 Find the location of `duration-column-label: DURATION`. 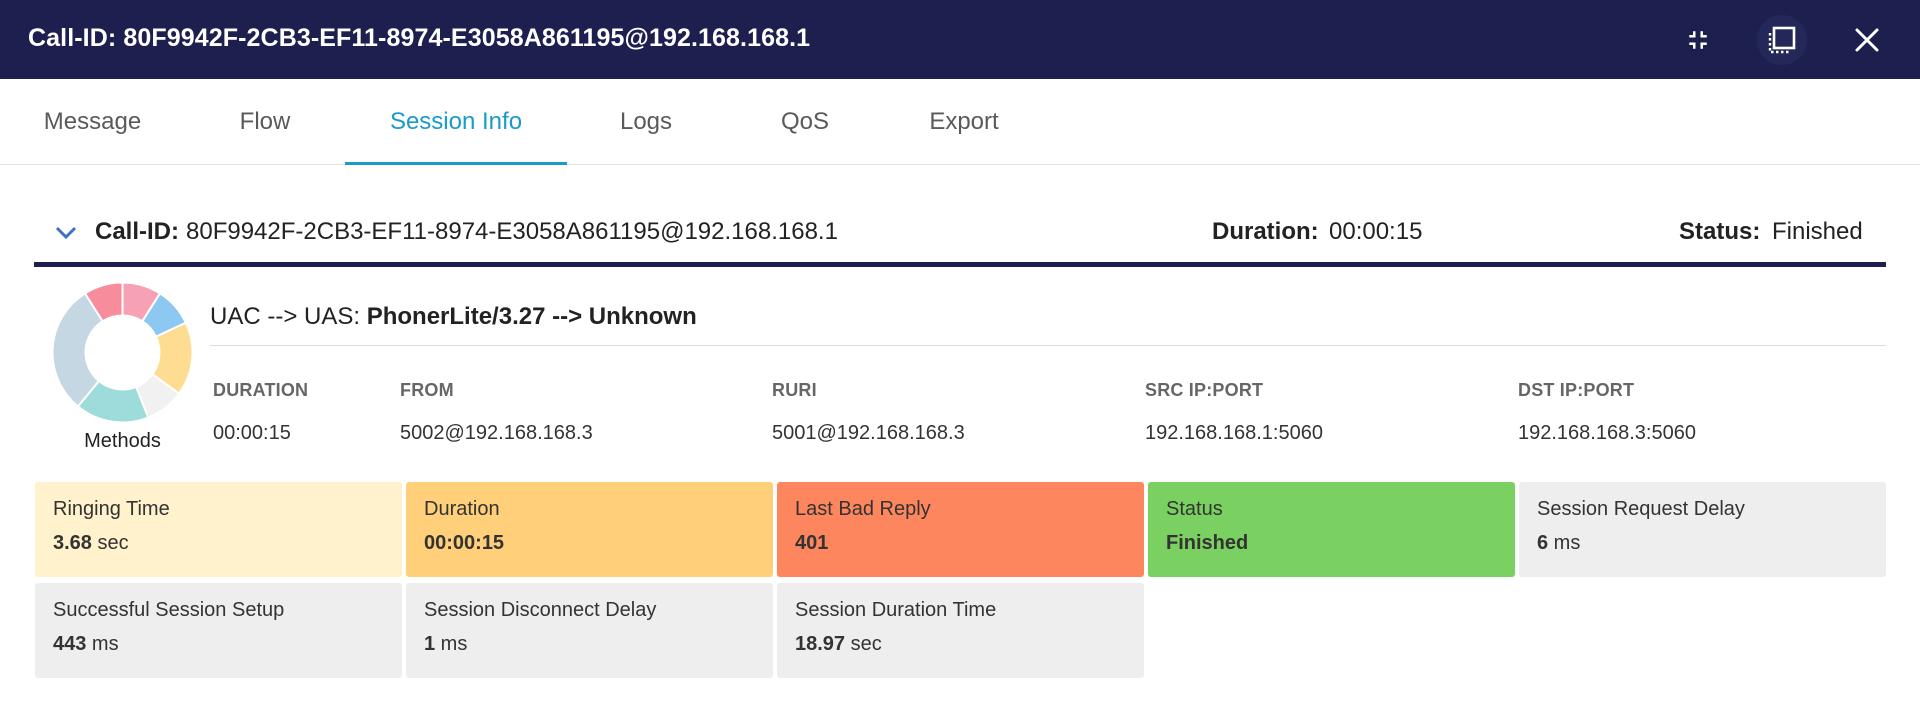

duration-column-label: DURATION is located at coordinates (261, 390).